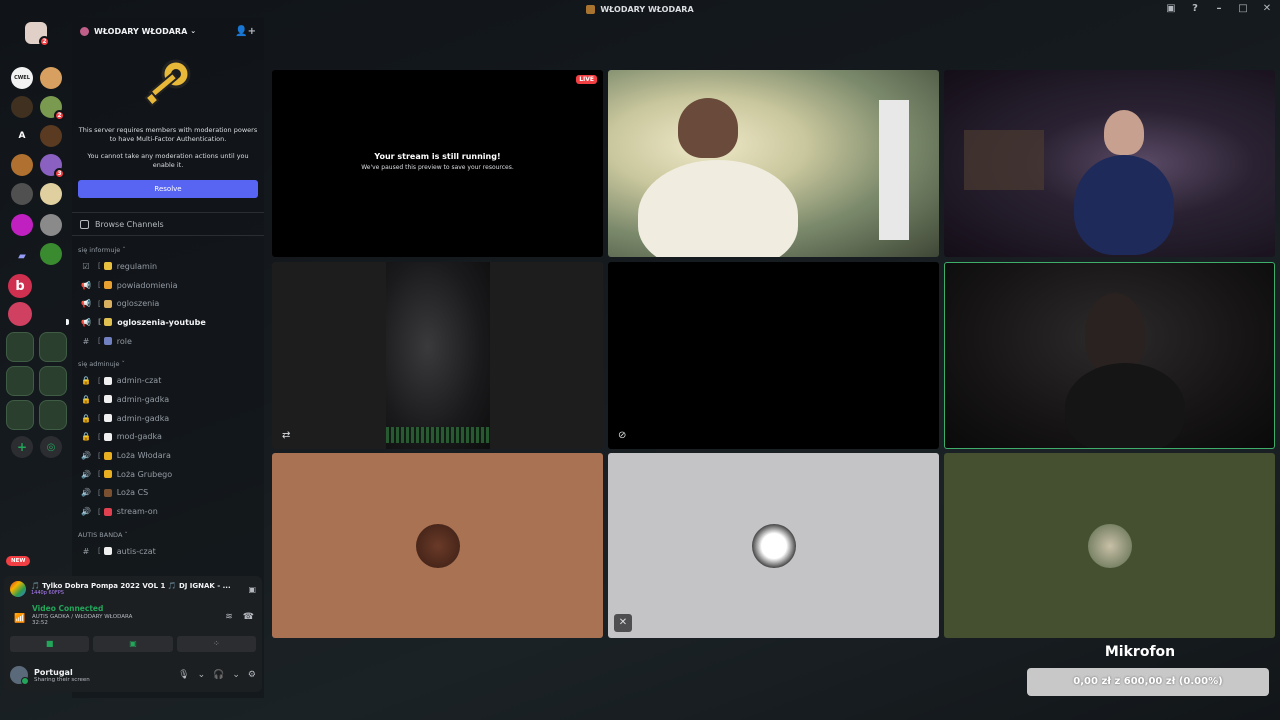 Image resolution: width=1280 pixels, height=720 pixels. What do you see at coordinates (252, 589) in the screenshot?
I see `stop-stream-icon: ▣` at bounding box center [252, 589].